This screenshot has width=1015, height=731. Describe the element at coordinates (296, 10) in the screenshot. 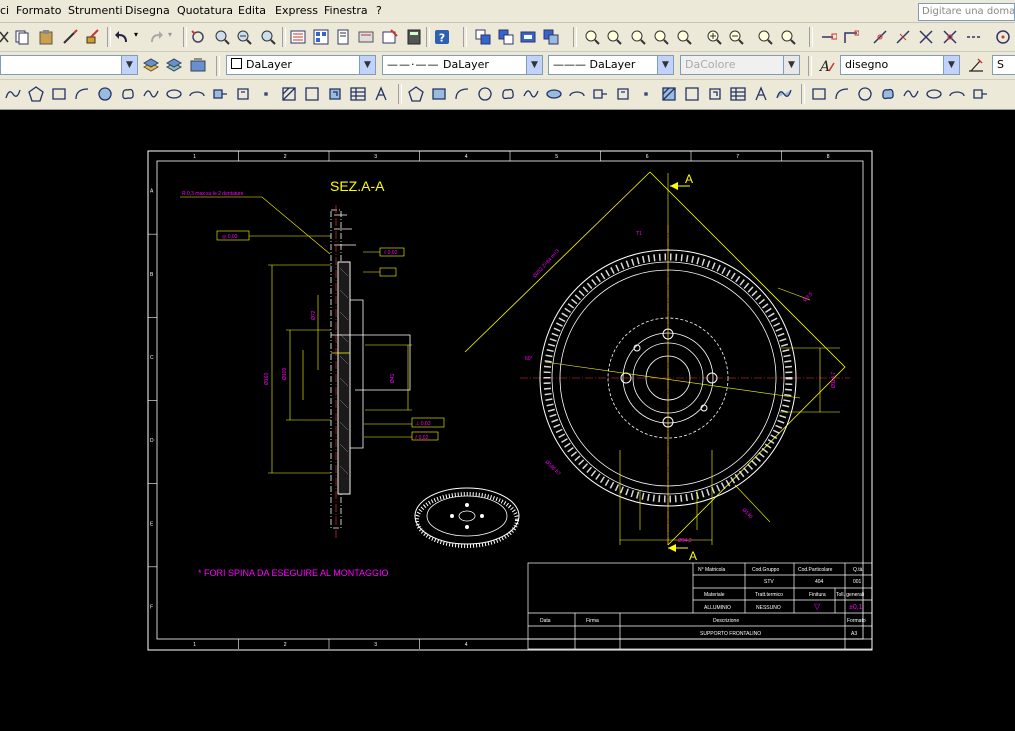

I see `menu-express: Express` at that location.